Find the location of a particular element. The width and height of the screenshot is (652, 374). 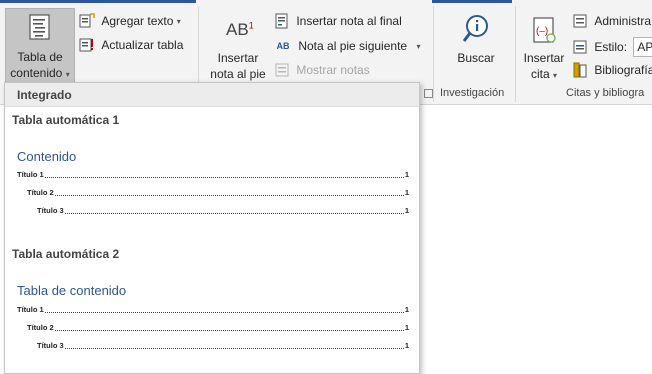

bibliography-label: Bibliografía is located at coordinates (623, 69).